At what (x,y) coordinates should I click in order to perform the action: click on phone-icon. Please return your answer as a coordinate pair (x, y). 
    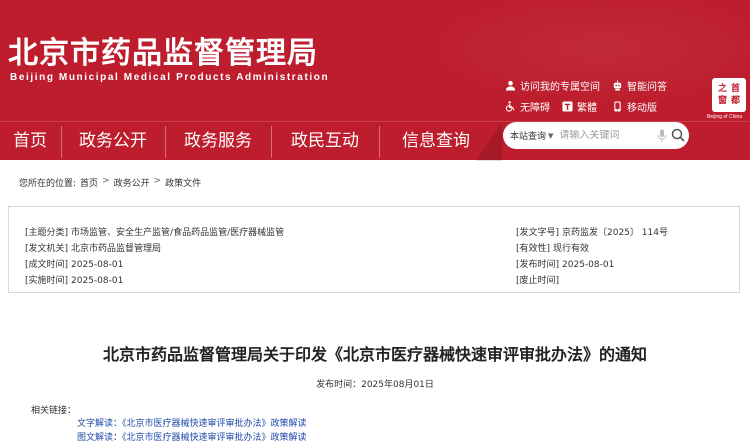
    Looking at the image, I should click on (617, 106).